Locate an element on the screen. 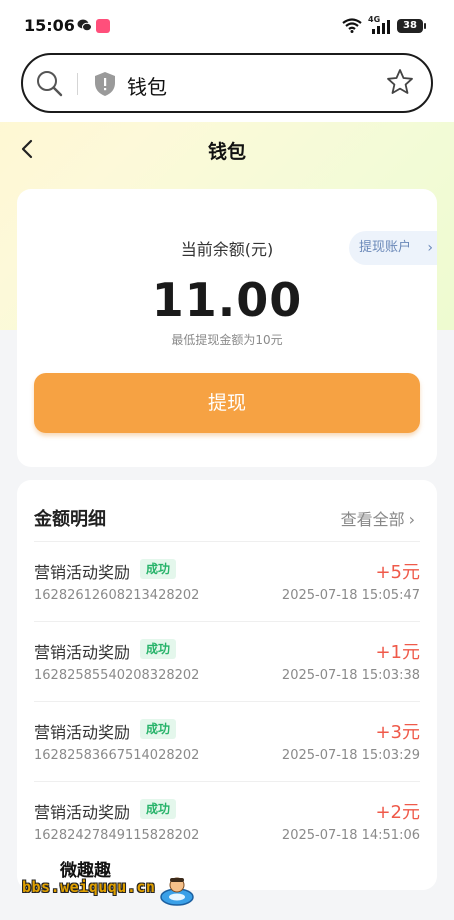  transaction-date: 2025-07-18 15:03:29 is located at coordinates (350, 755).